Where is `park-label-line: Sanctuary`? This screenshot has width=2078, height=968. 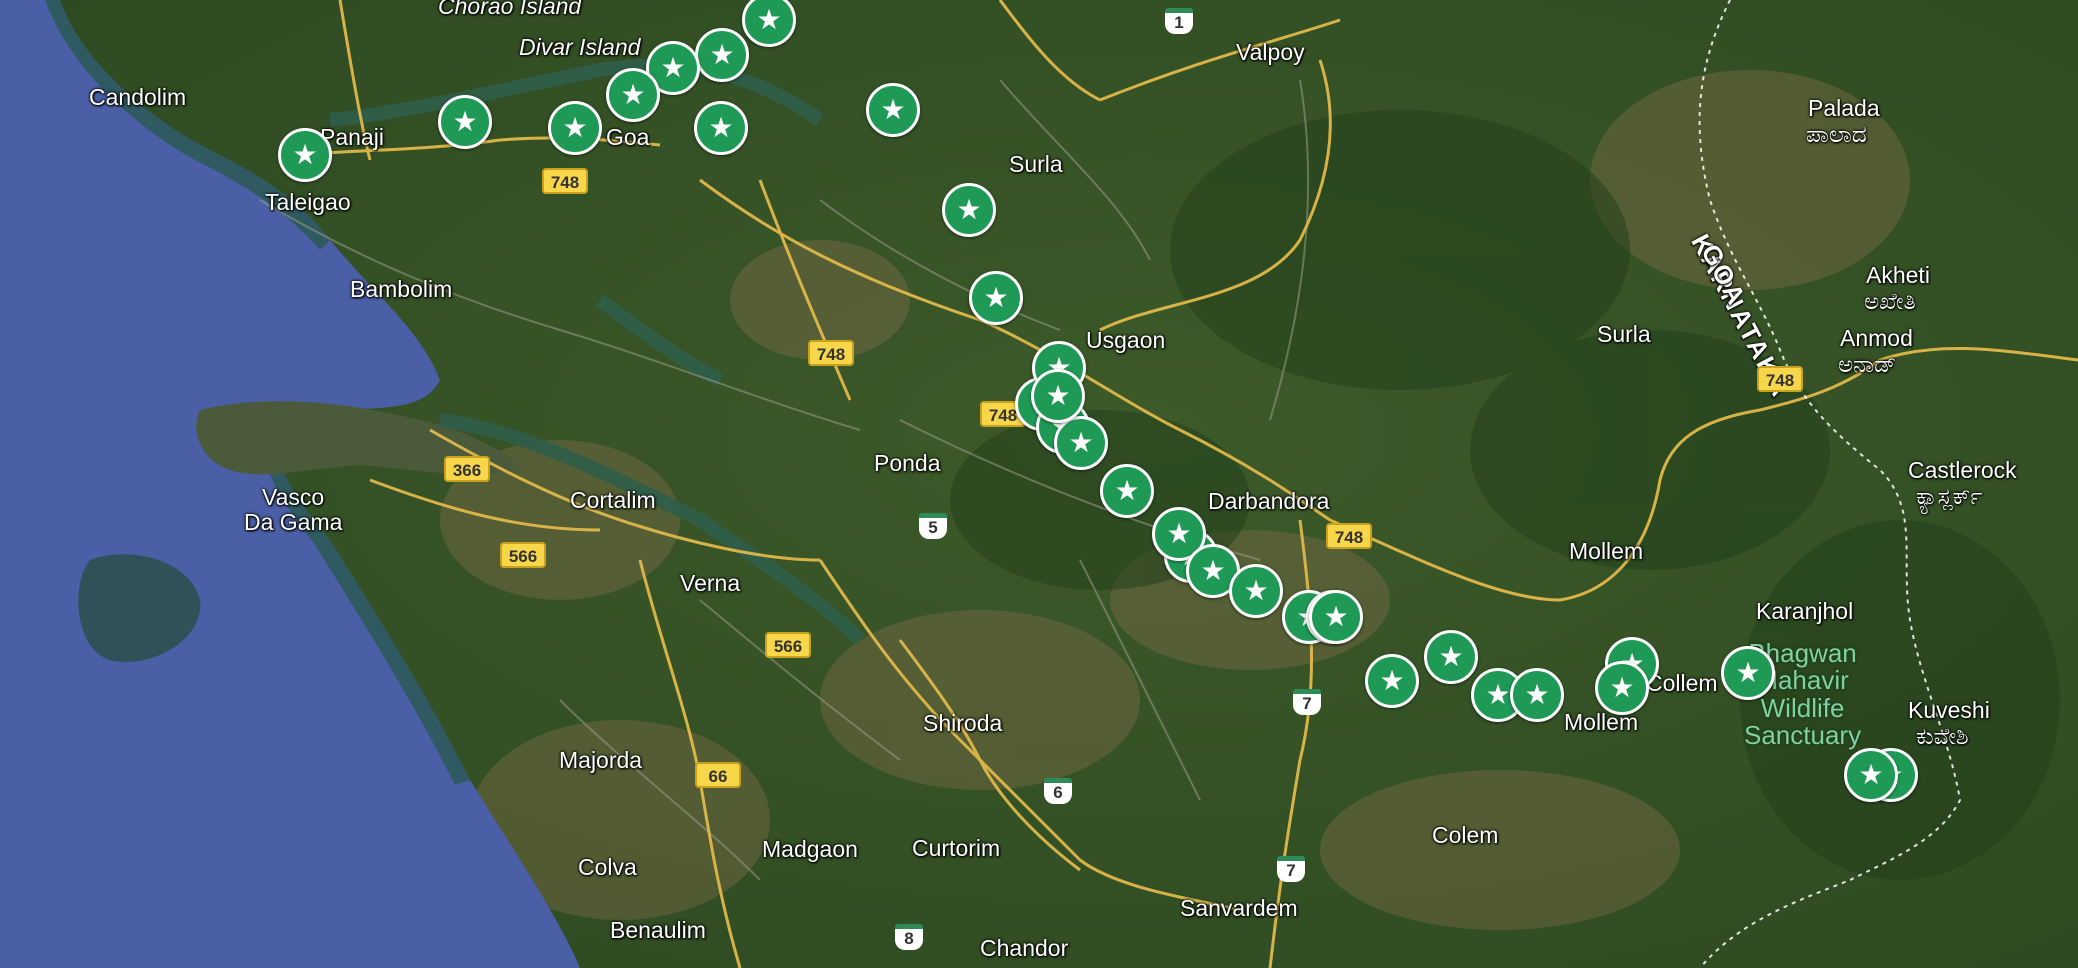 park-label-line: Sanctuary is located at coordinates (1803, 734).